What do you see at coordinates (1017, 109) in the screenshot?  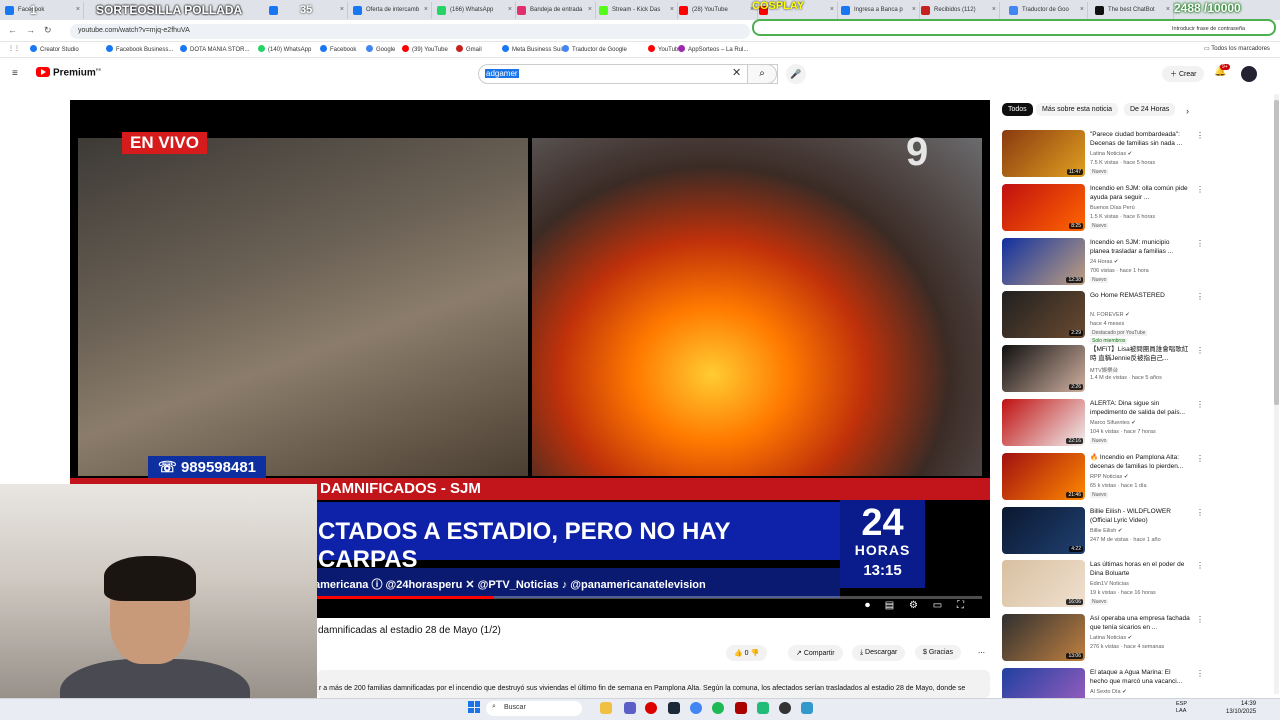 I see `filter-chip: Todos` at bounding box center [1017, 109].